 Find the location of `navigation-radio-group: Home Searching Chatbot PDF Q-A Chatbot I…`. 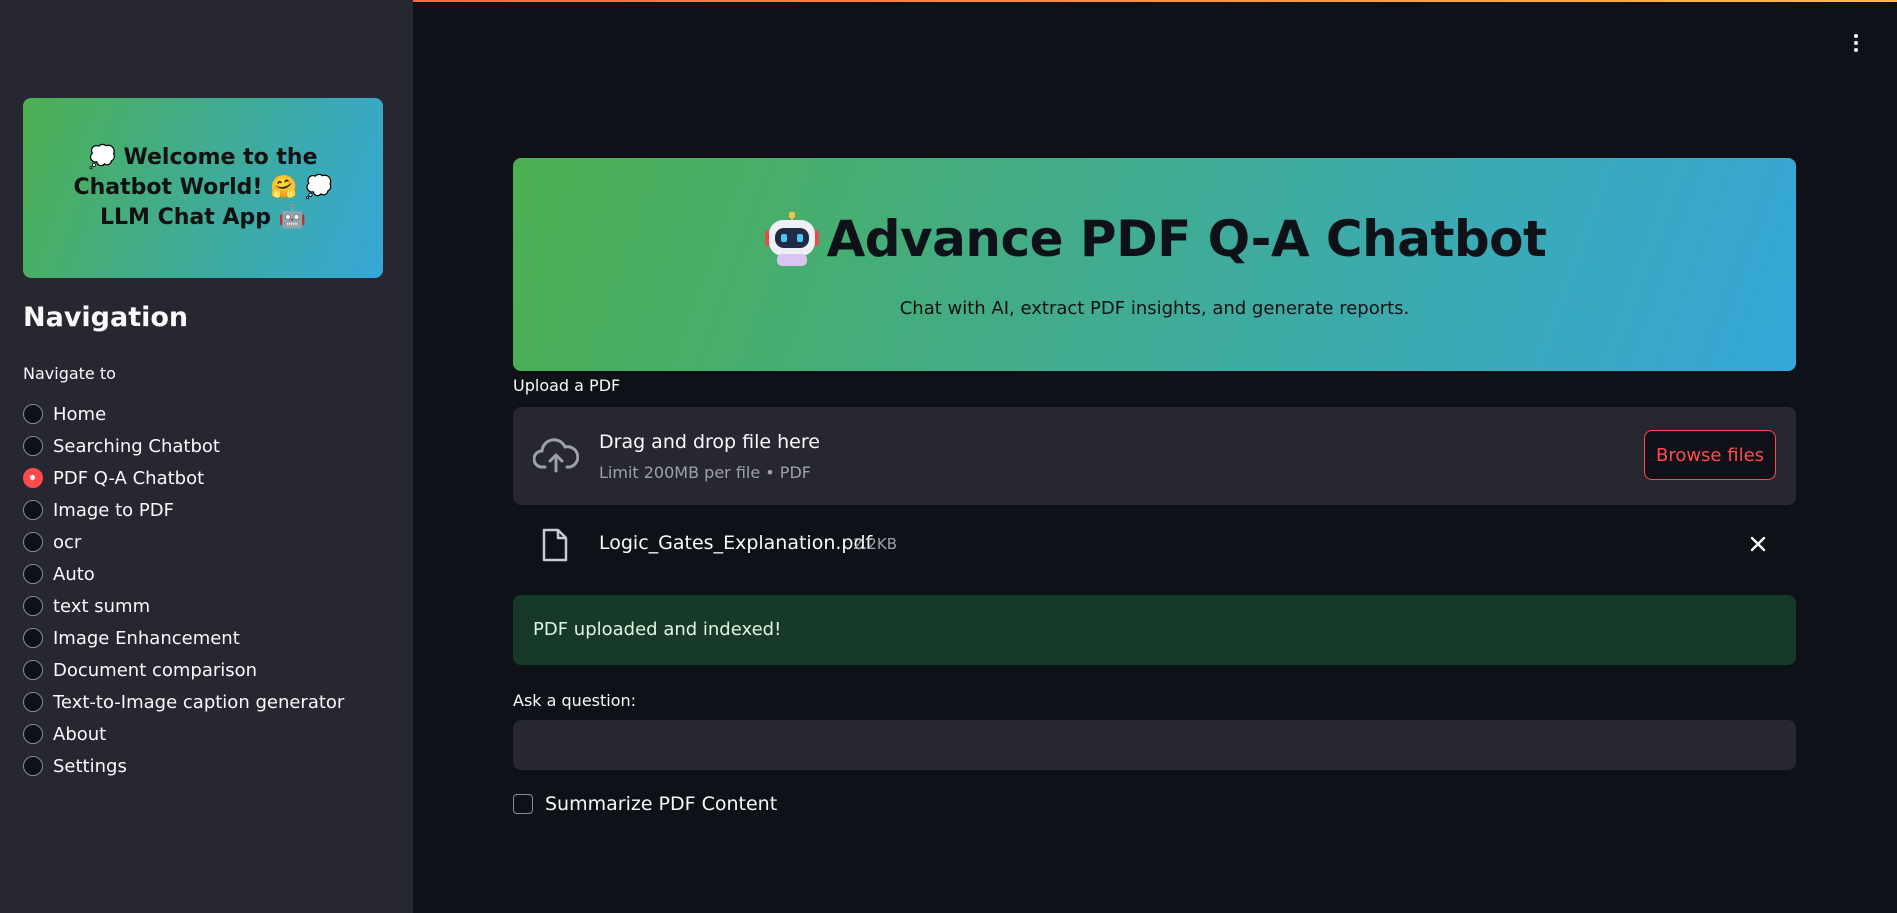

navigation-radio-group: Home Searching Chatbot PDF Q-A Chatbot I… is located at coordinates (183, 590).